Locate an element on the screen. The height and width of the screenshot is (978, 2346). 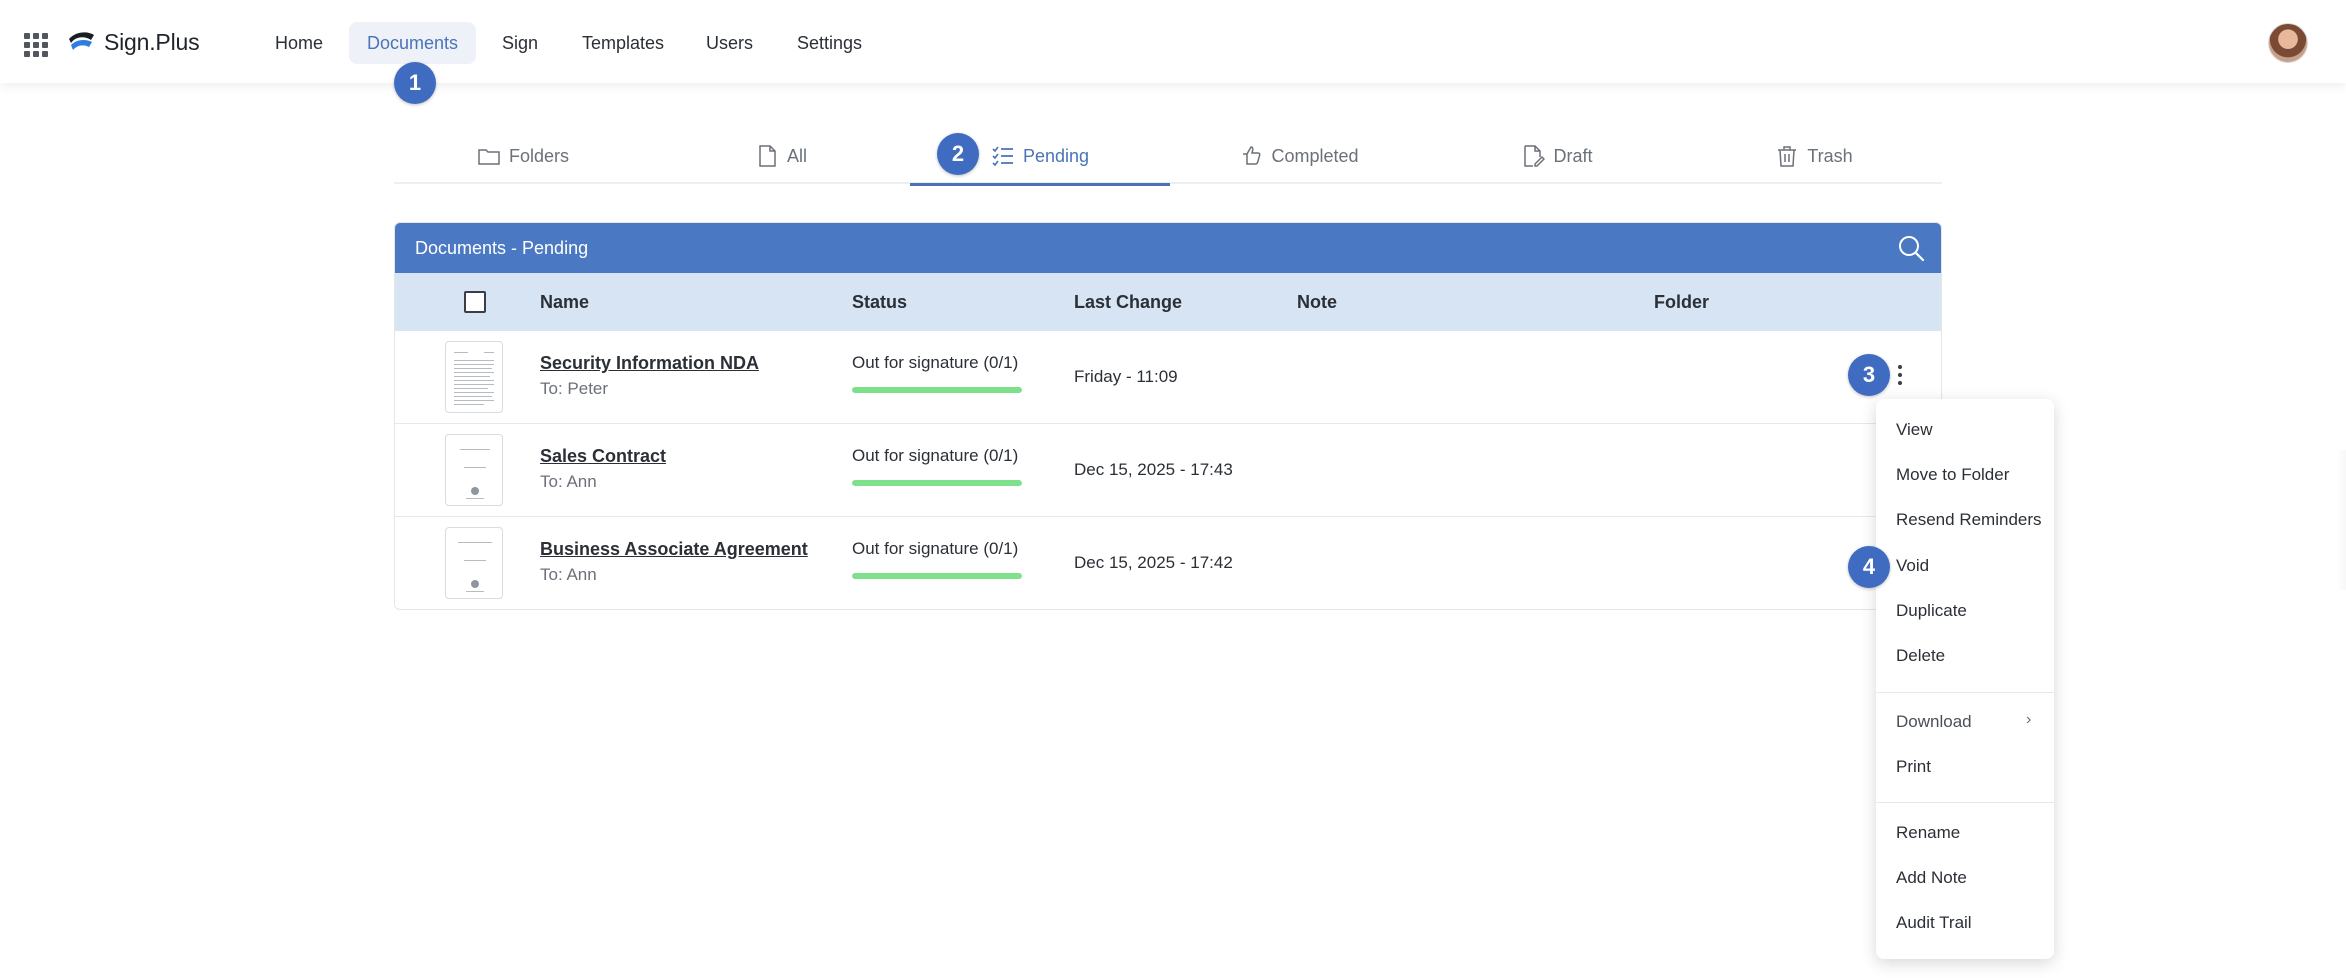
column-note: Note is located at coordinates (1317, 302).